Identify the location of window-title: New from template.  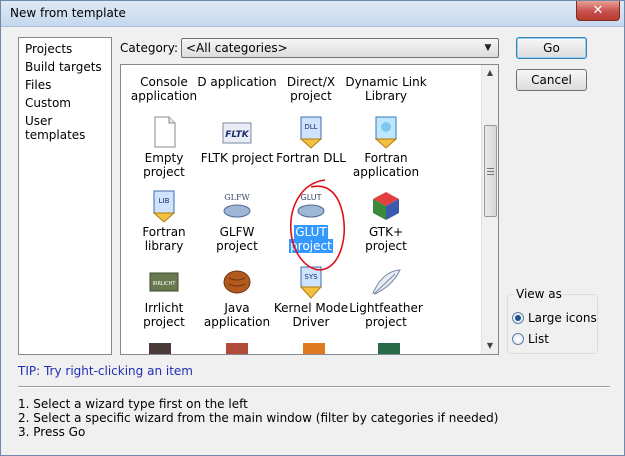
(68, 13).